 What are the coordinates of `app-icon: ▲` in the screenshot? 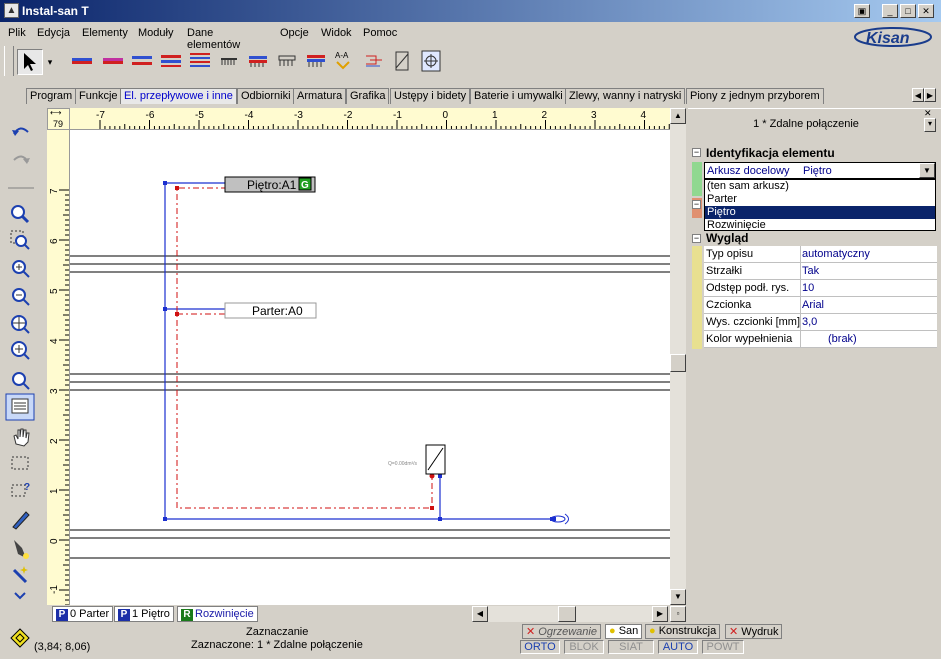 It's located at (11, 10).